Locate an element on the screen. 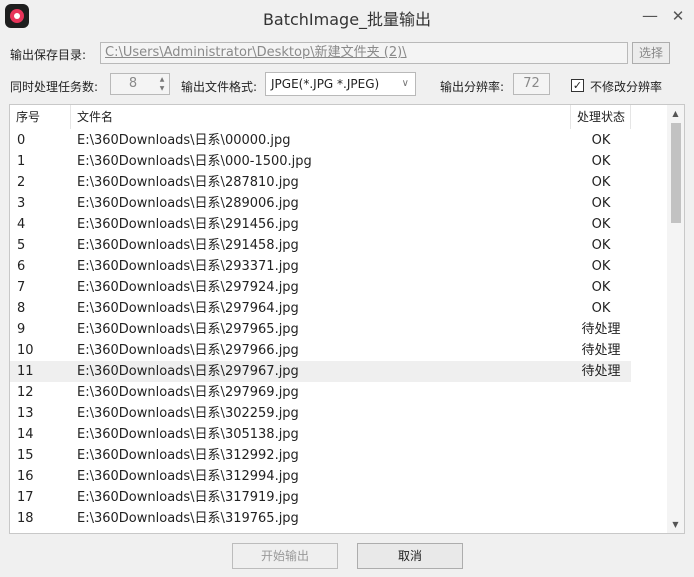 The height and width of the screenshot is (577, 694). keep-resolution-label: 不修改分辨率 is located at coordinates (626, 87).